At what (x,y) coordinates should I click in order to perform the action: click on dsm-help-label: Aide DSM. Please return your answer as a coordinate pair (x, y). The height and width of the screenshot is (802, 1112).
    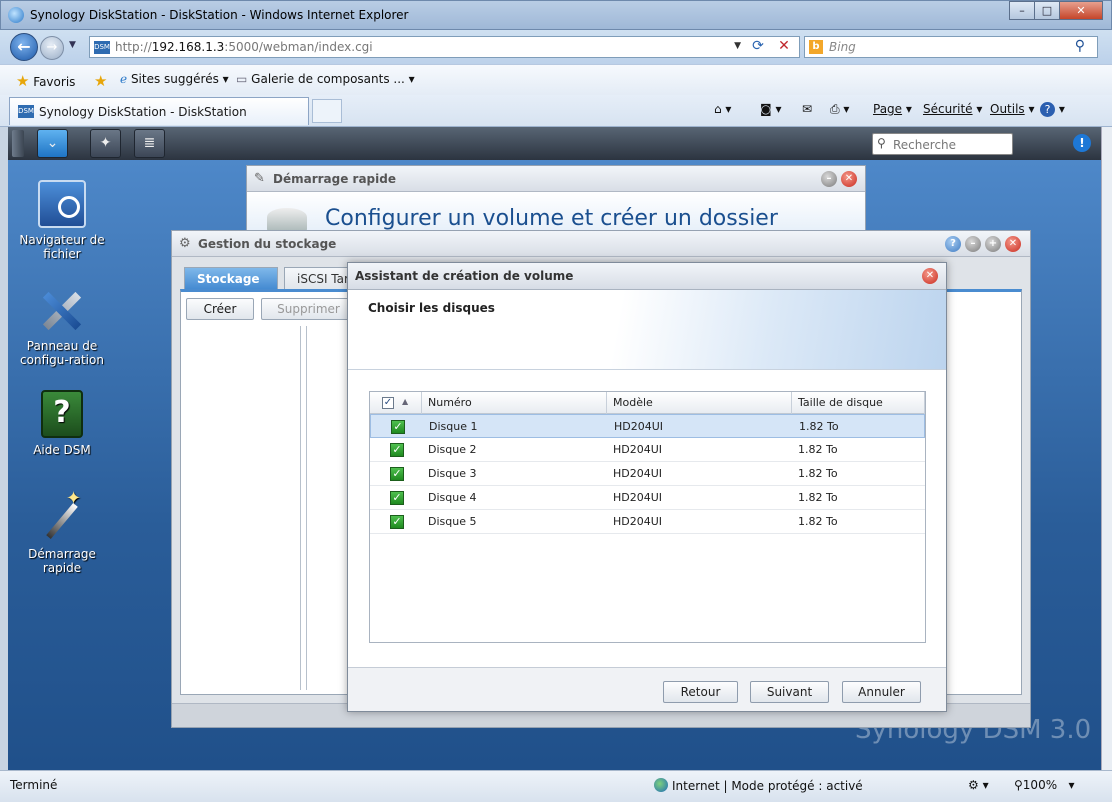
    Looking at the image, I should click on (62, 450).